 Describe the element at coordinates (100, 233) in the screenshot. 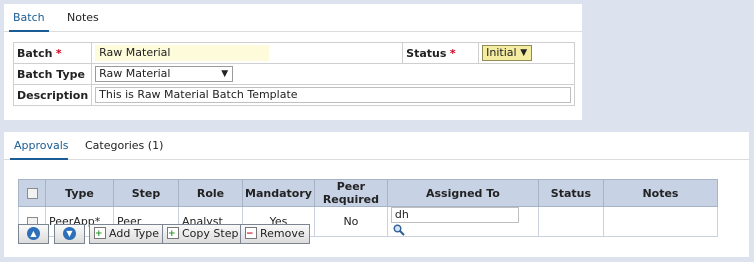

I see `add-icon: +` at that location.